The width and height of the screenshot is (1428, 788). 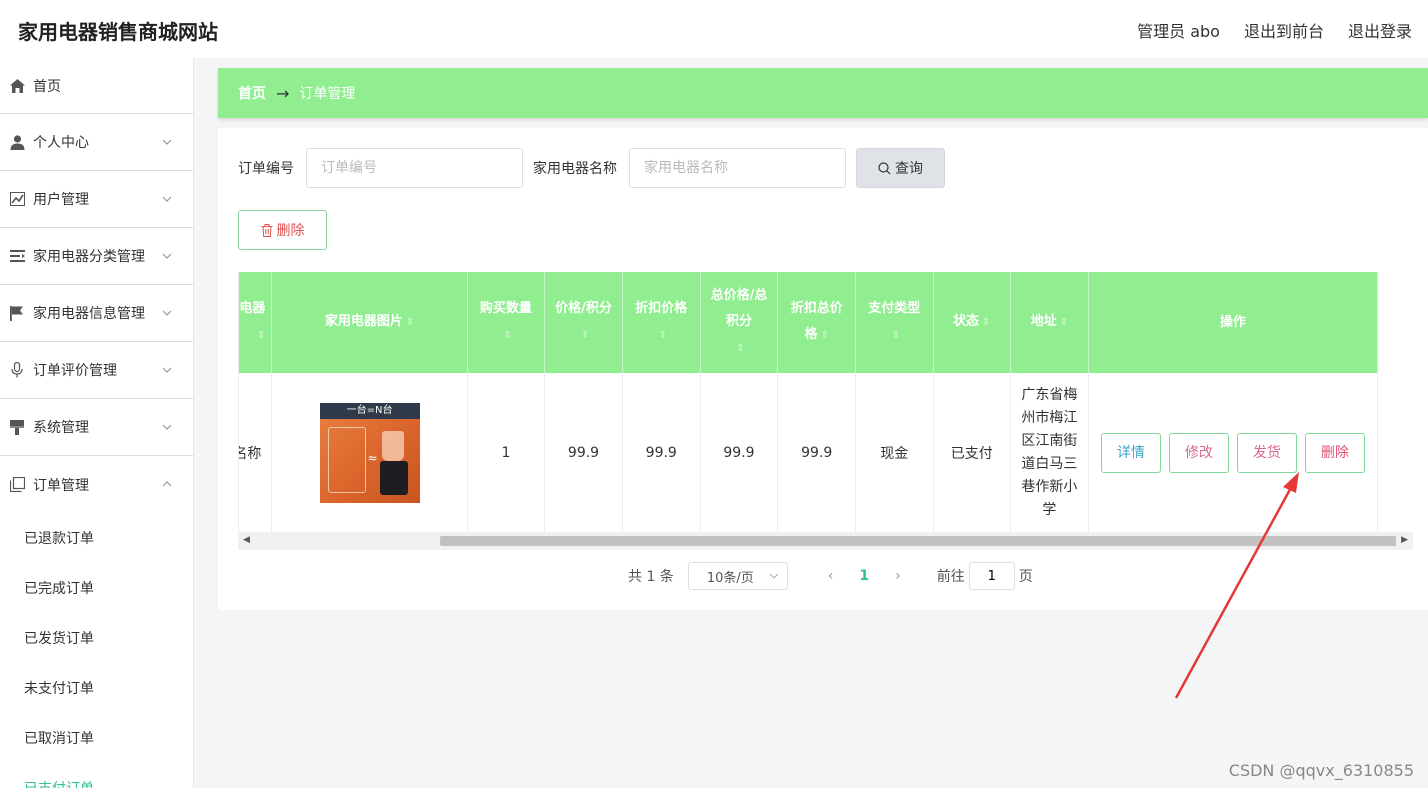 I want to click on annotation-arrow, so click(x=1236, y=585).